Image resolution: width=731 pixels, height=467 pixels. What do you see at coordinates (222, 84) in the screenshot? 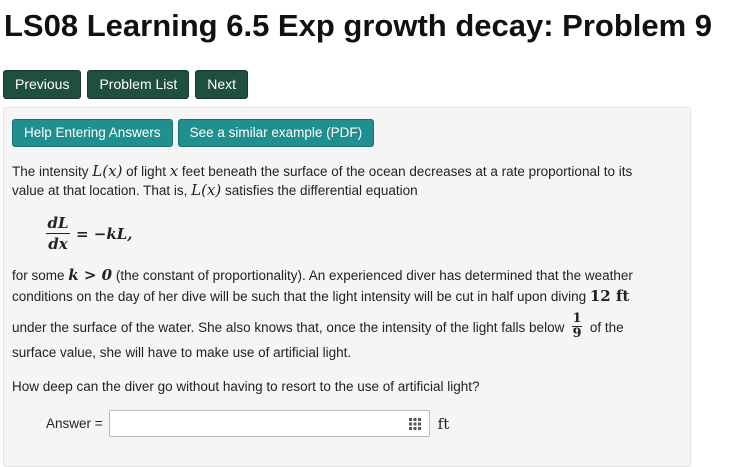
I see `next-button: Next` at bounding box center [222, 84].